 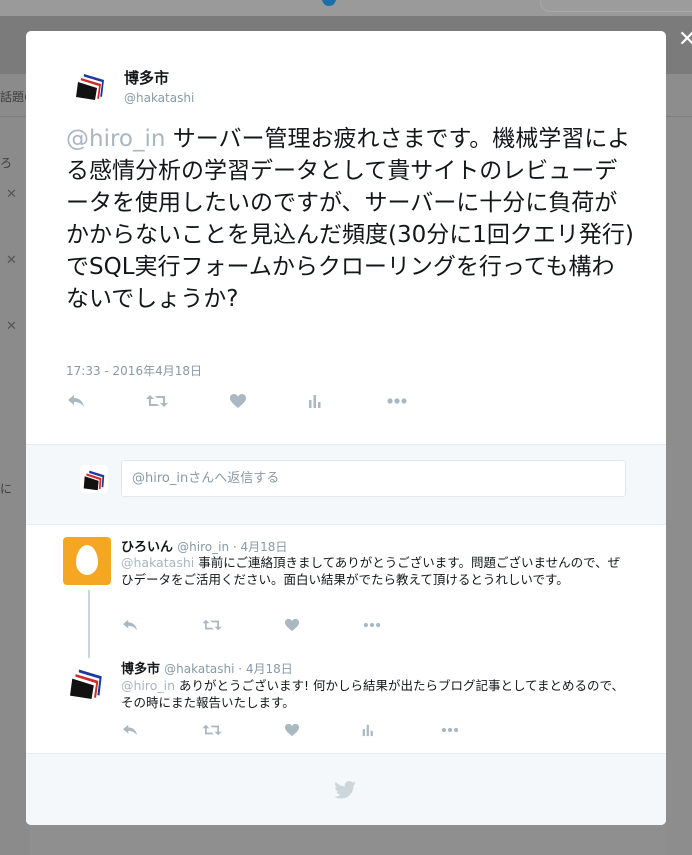 I want to click on conversation-tweet-header: ひろいん @hiro_in · 4月18日, so click(x=204, y=545).